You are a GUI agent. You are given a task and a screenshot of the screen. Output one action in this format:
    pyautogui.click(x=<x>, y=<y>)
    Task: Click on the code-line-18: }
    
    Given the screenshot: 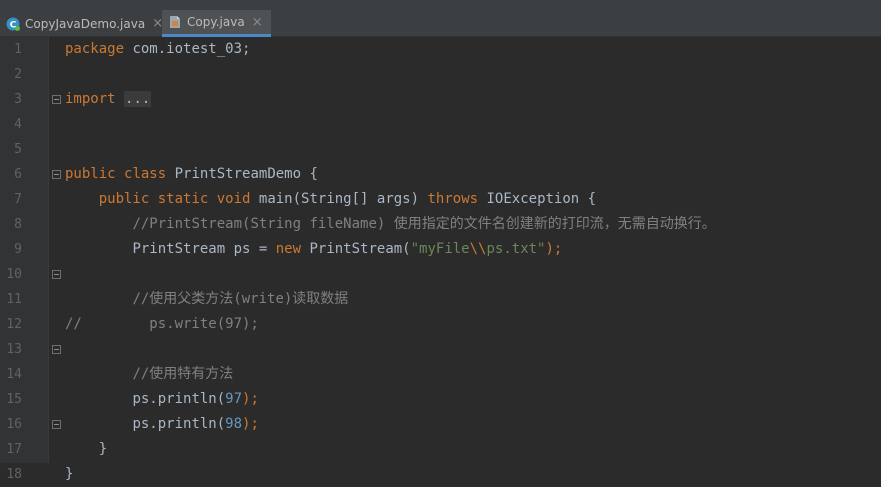 What is the action you would take?
    pyautogui.click(x=69, y=474)
    